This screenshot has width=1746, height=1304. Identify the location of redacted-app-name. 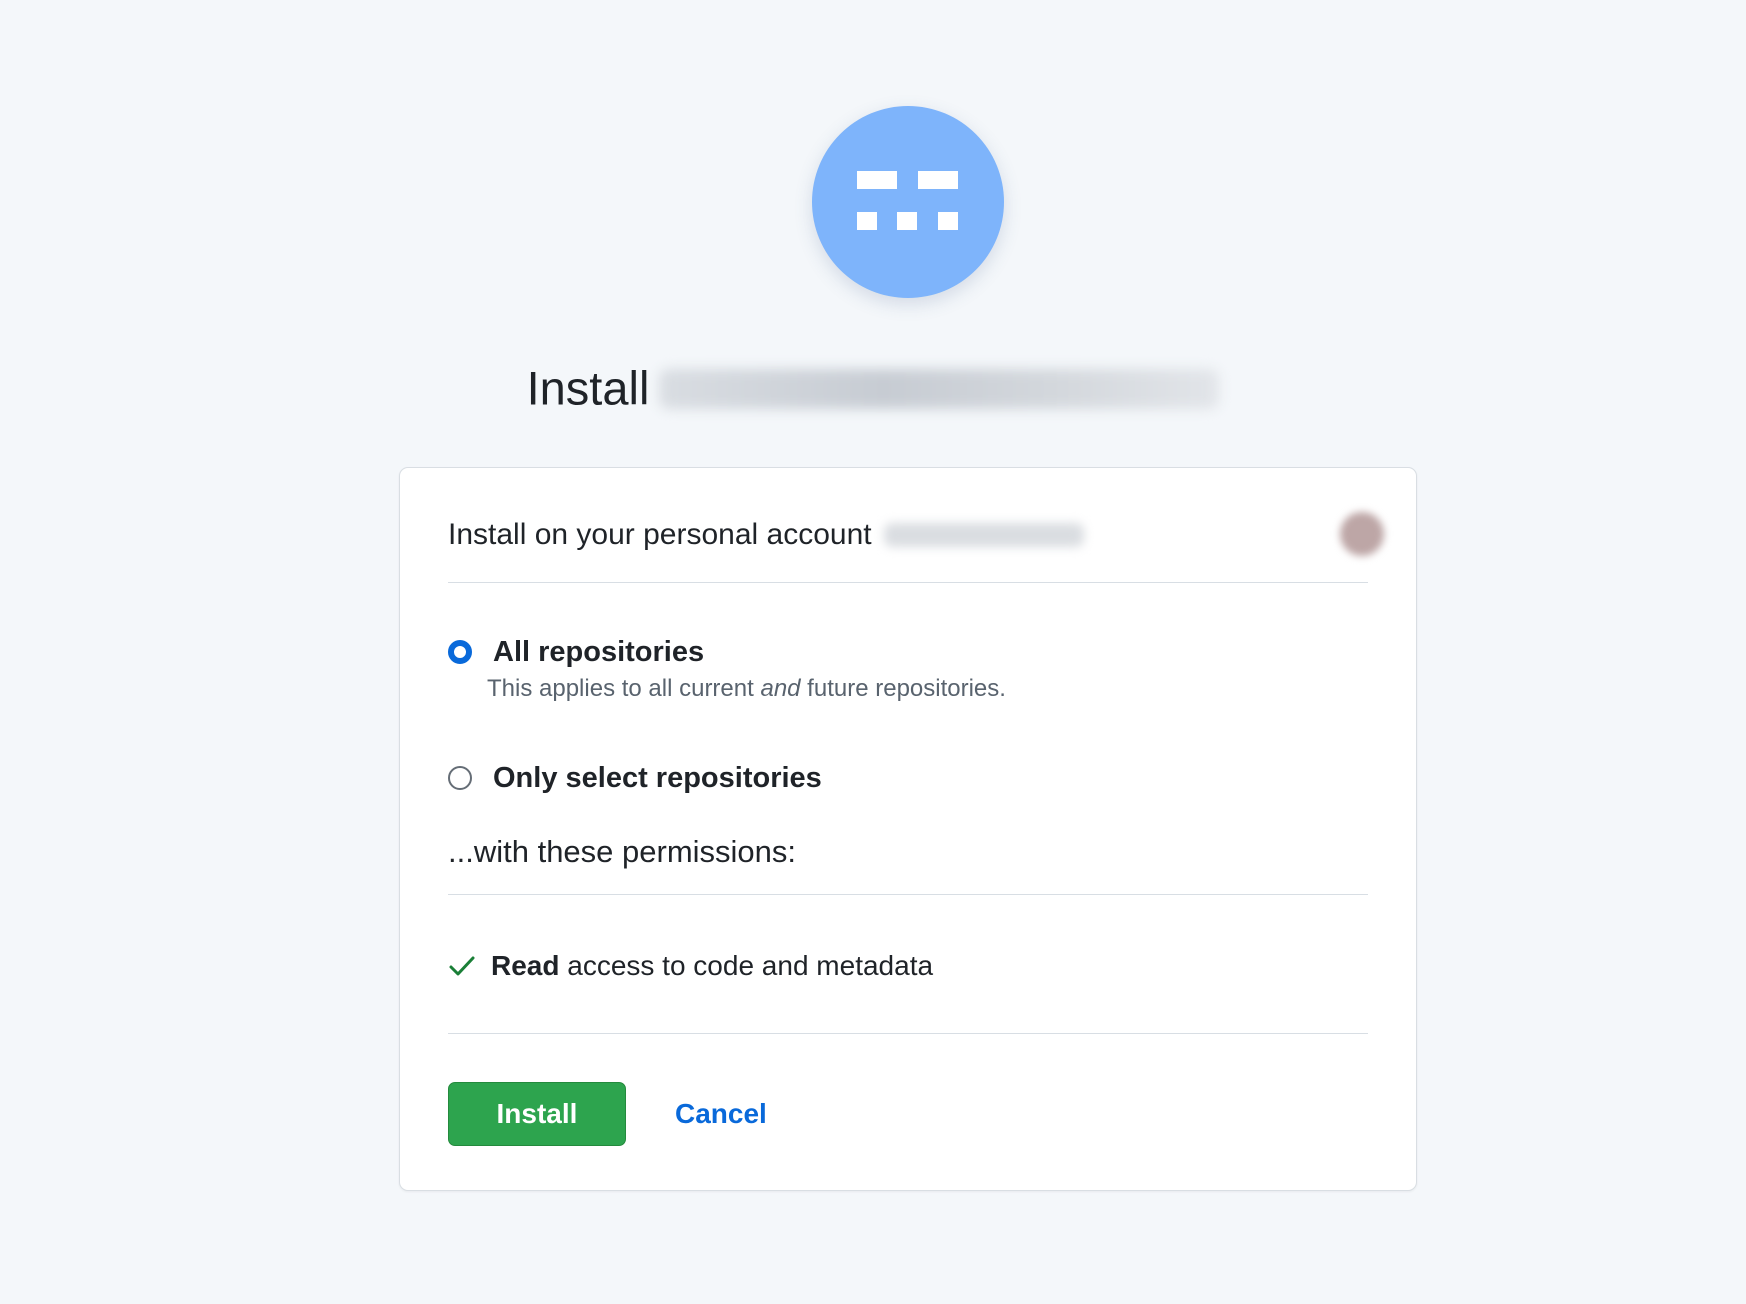
(939, 388).